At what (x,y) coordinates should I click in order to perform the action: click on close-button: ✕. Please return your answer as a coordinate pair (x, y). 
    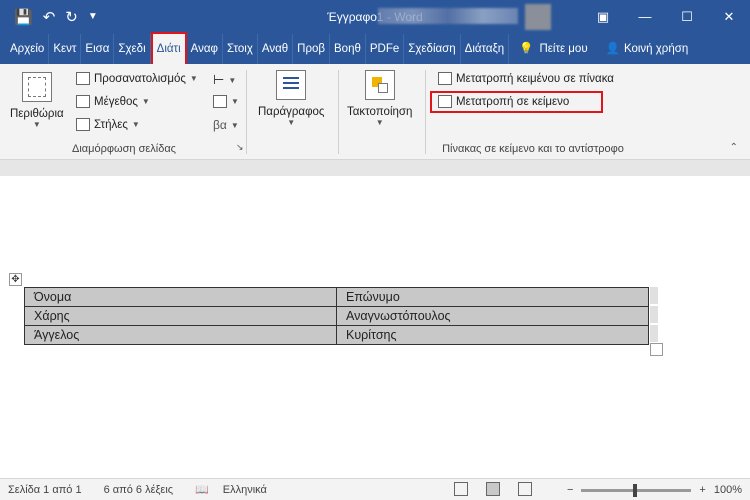
    Looking at the image, I should click on (729, 17).